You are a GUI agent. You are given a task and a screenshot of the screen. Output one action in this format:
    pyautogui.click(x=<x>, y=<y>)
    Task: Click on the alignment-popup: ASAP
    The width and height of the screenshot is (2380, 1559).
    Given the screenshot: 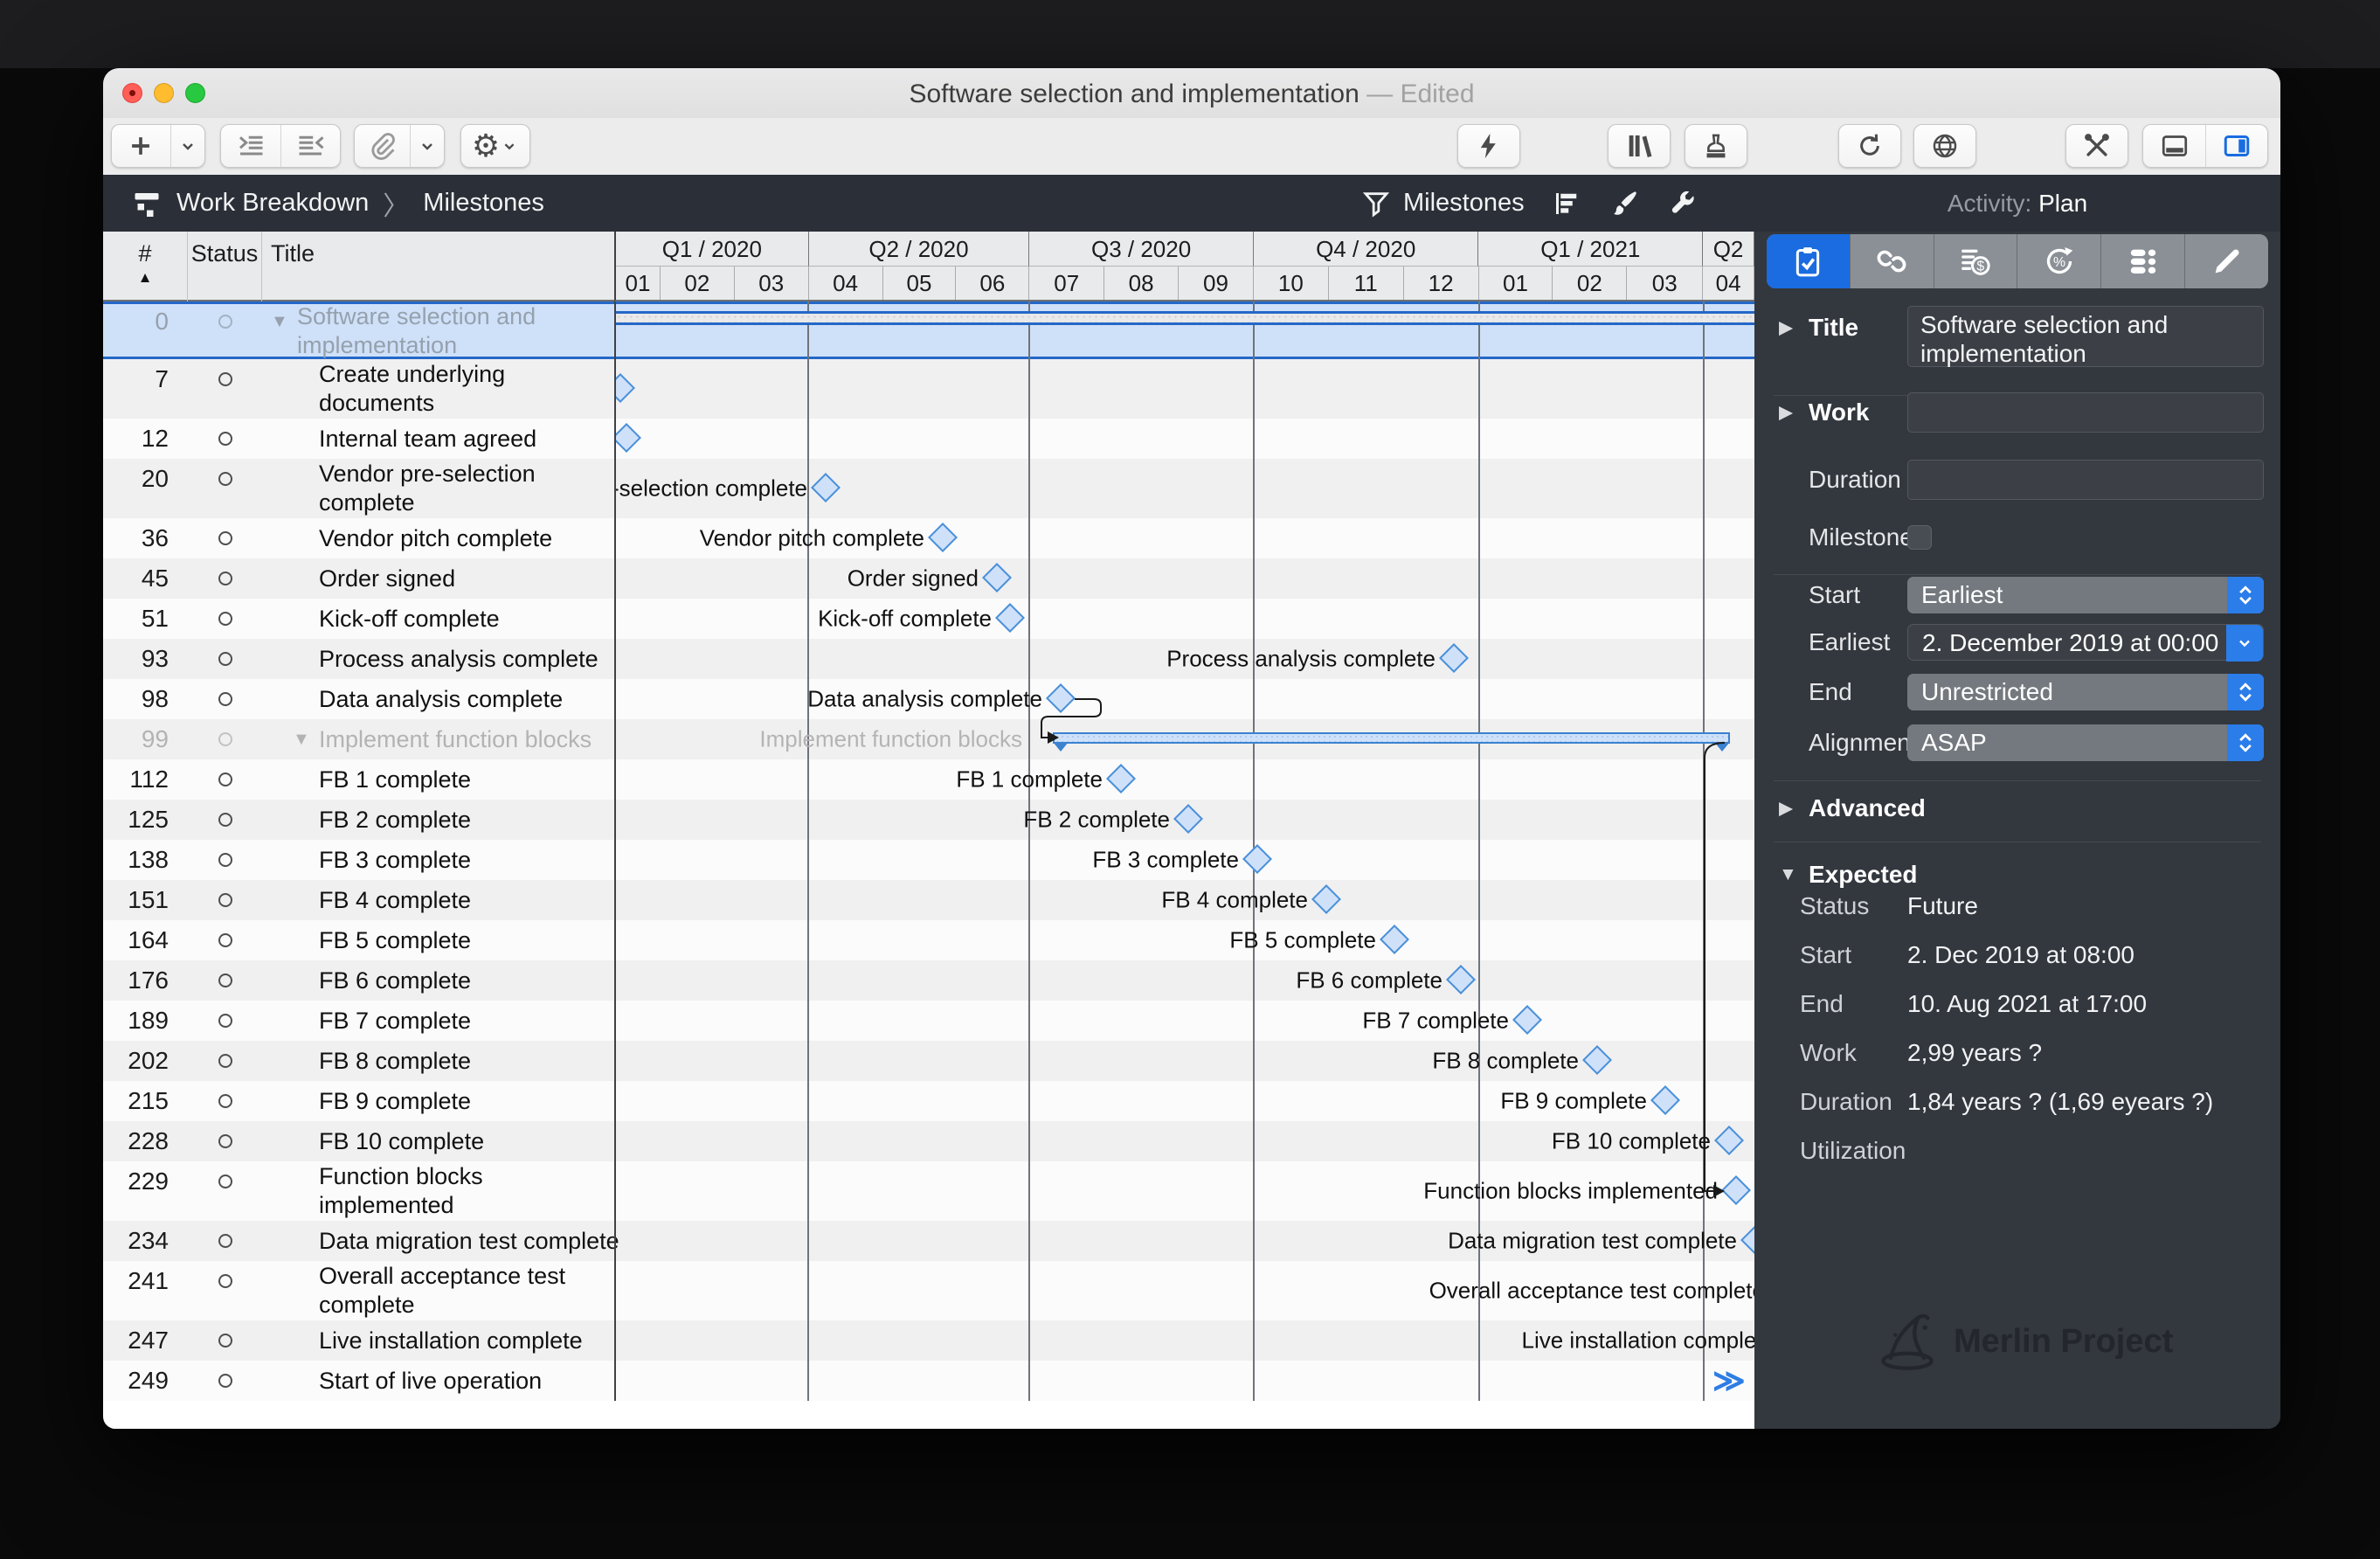 What is the action you would take?
    pyautogui.click(x=2085, y=742)
    